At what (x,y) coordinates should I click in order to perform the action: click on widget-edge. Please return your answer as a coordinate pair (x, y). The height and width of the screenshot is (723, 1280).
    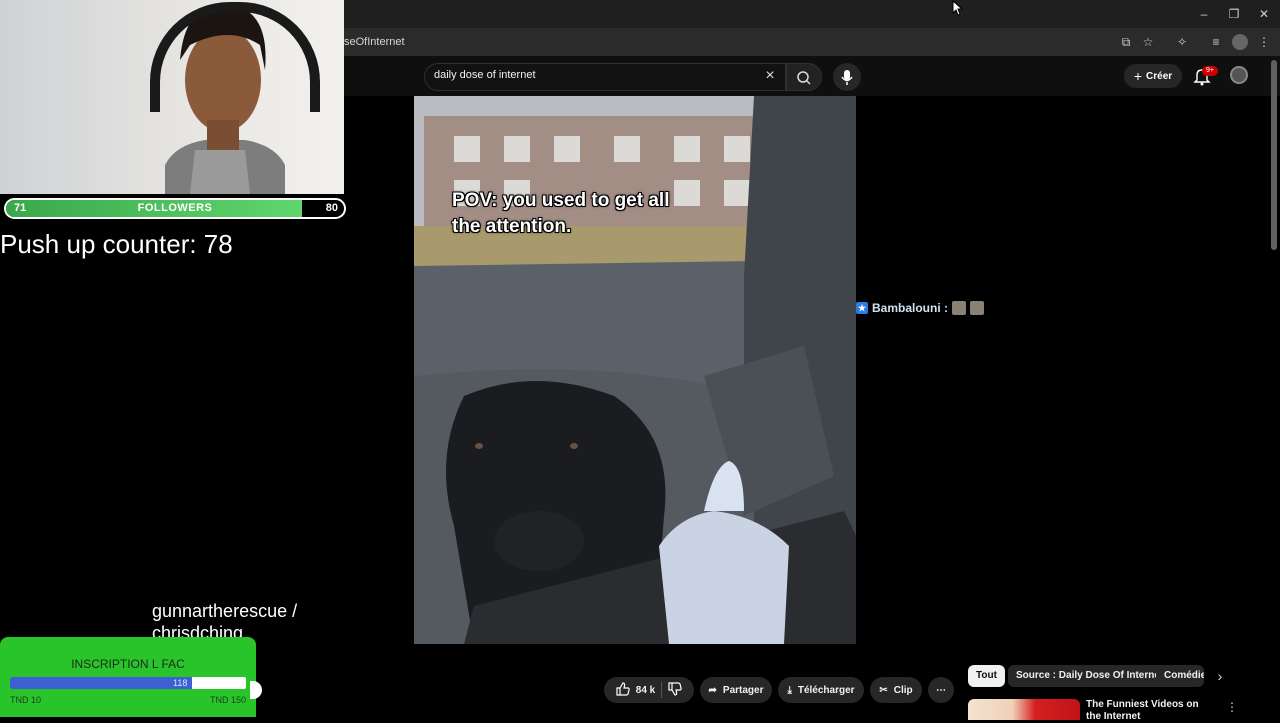
    Looking at the image, I should click on (256, 690).